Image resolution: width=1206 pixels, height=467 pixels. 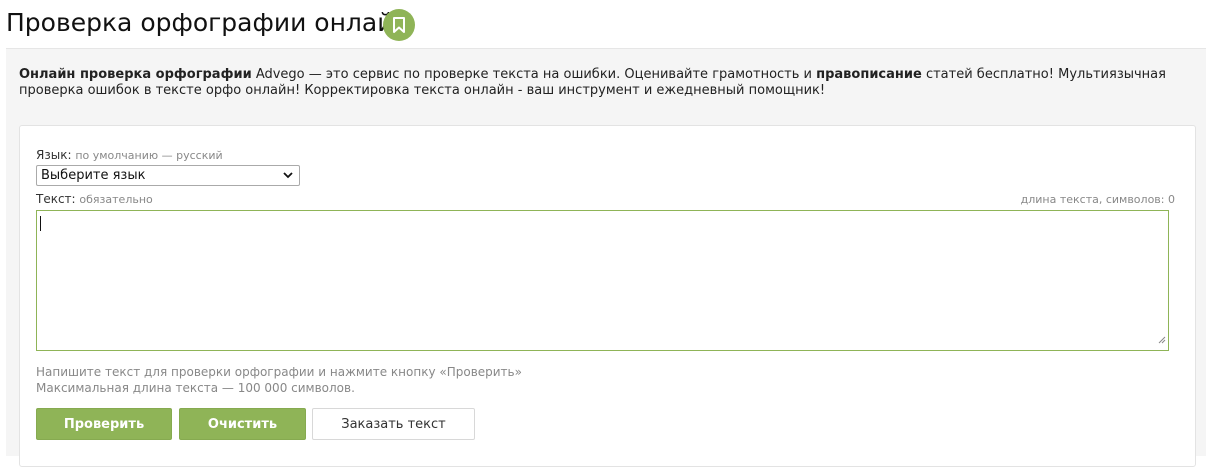 I want to click on language-label-text: Язык:, so click(x=54, y=155).